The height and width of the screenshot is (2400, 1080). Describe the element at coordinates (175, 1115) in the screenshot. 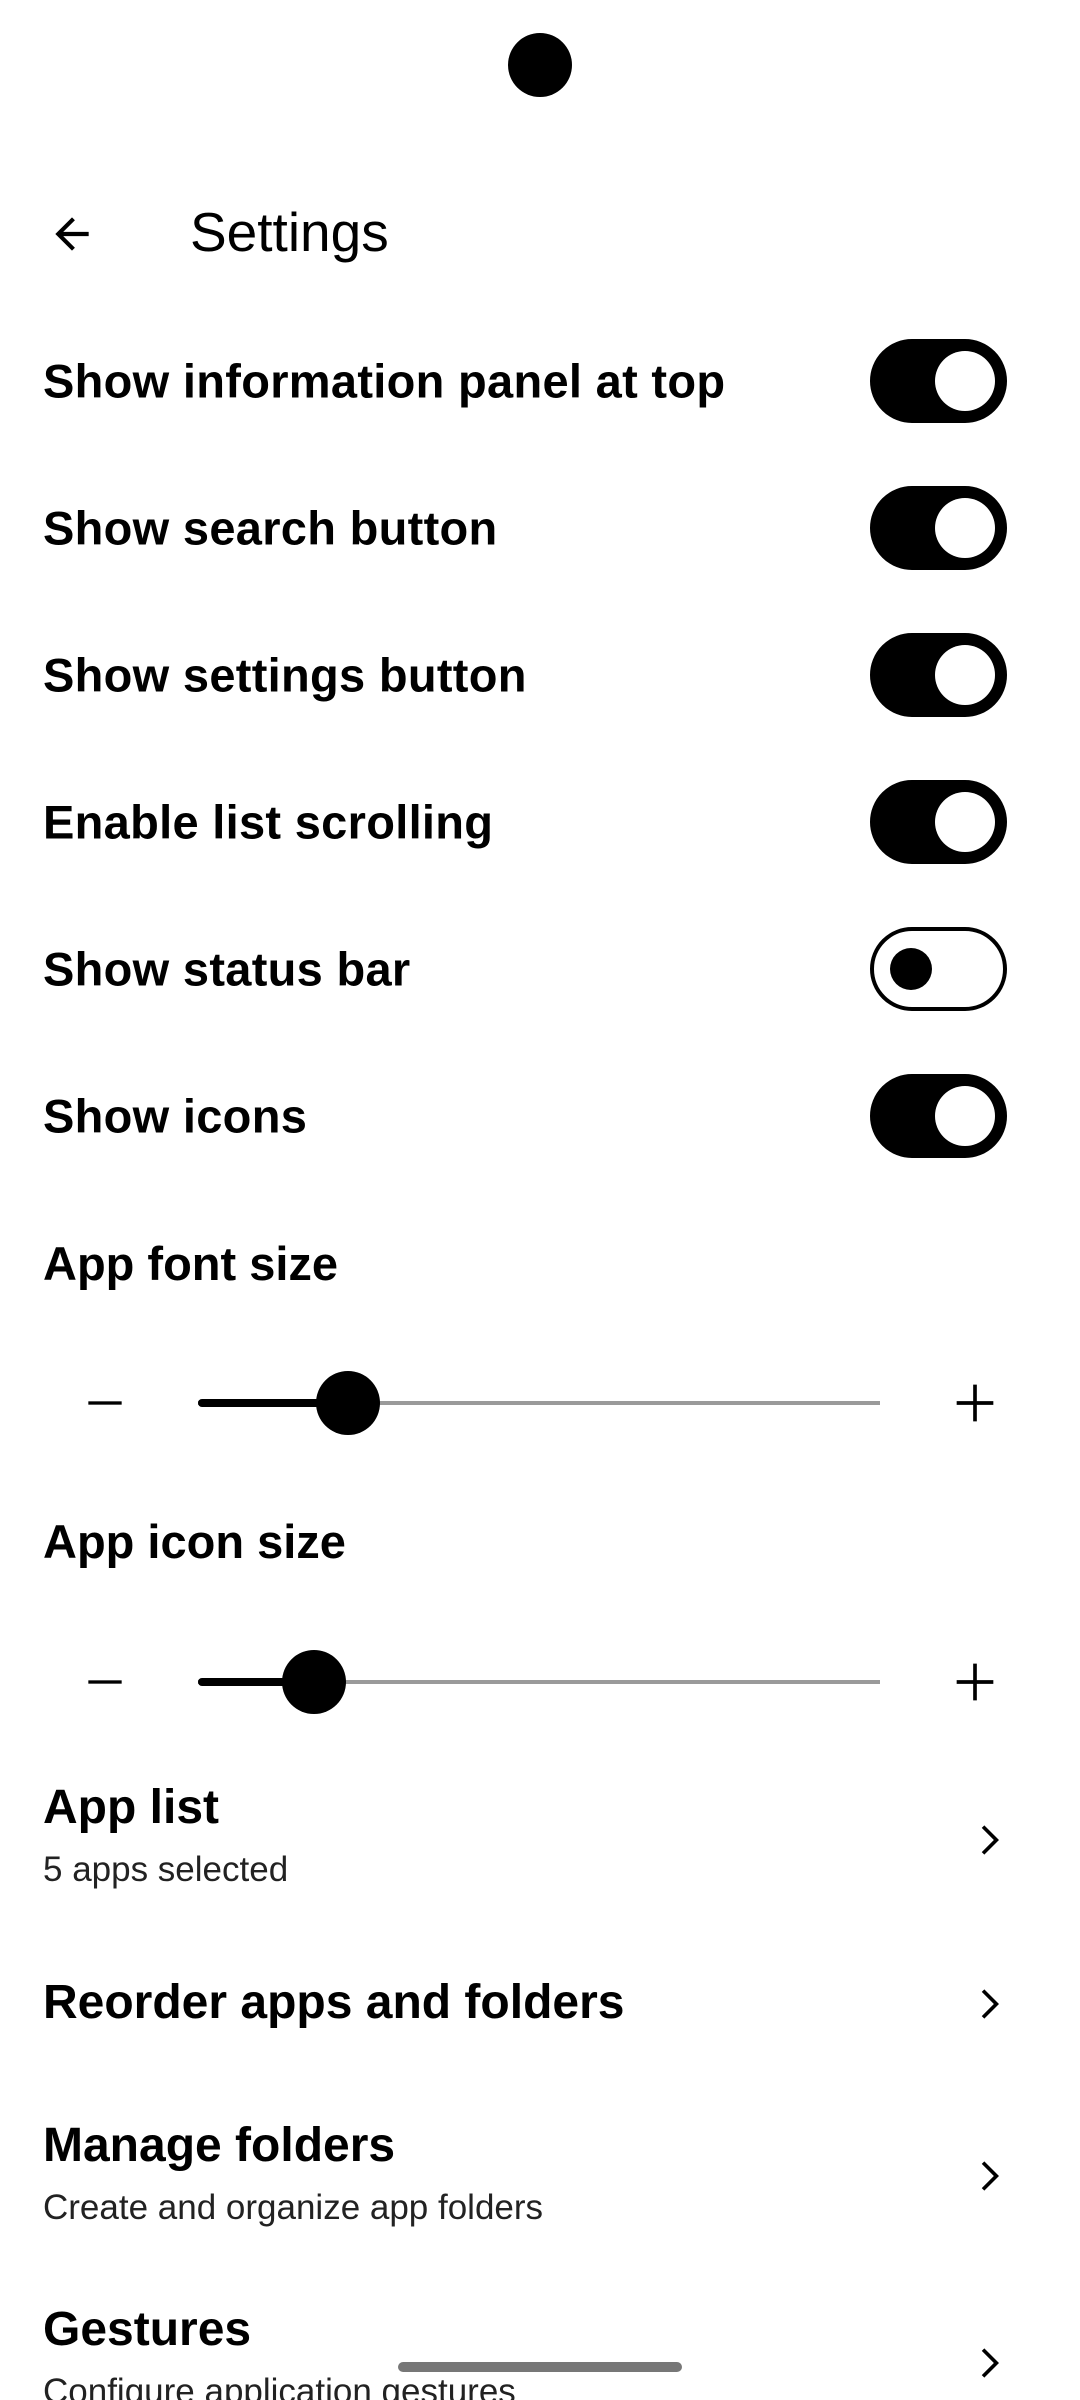

I see `toggle-label: Show icons` at that location.